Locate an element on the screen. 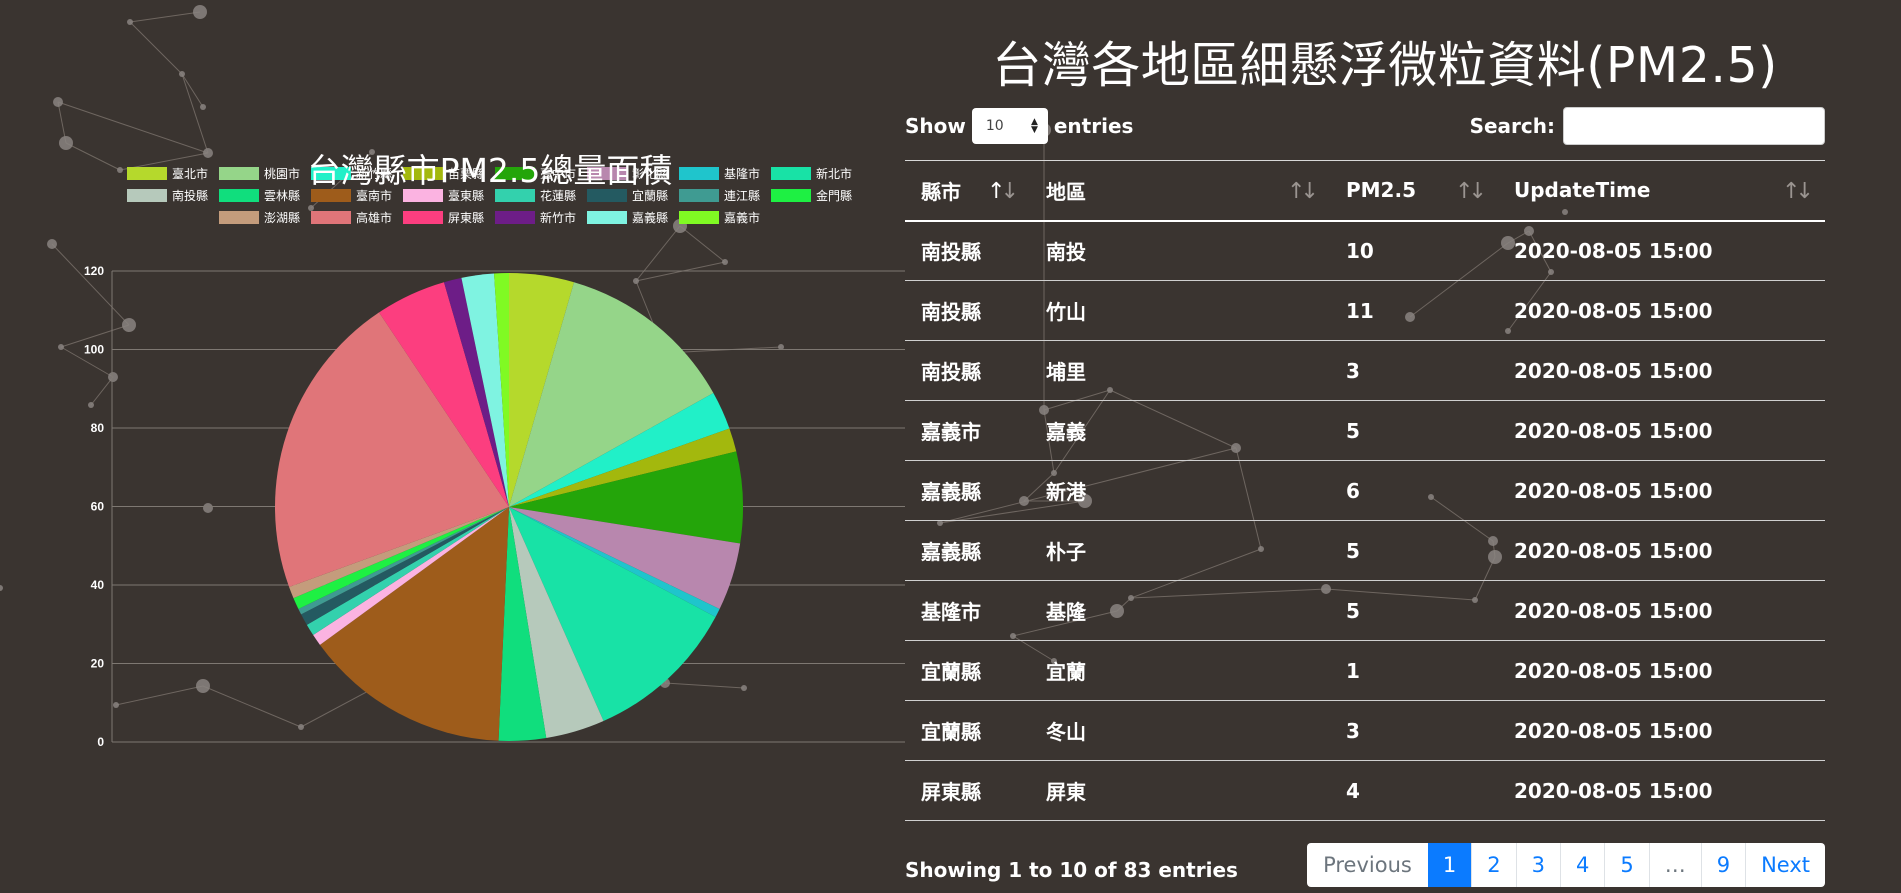 The width and height of the screenshot is (1901, 893). table-row: 宜蘭縣 冬山 3 2020-08-05 15:00 is located at coordinates (1365, 730).